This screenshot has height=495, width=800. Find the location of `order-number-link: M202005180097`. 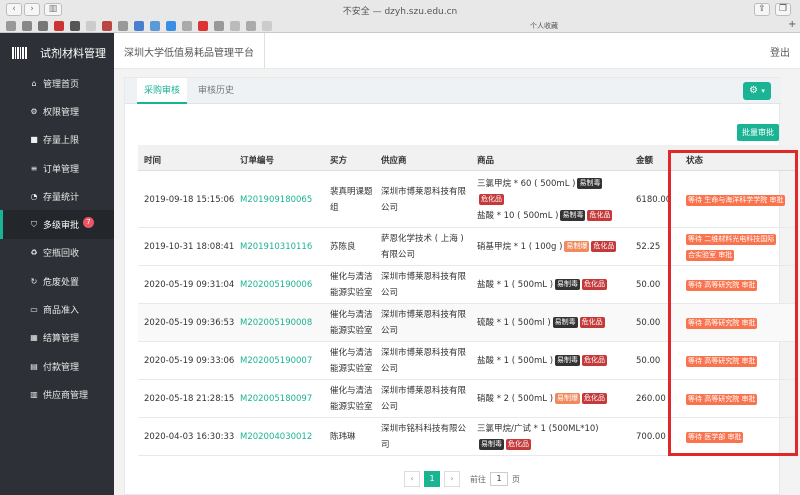

order-number-link: M202005180097 is located at coordinates (276, 399).